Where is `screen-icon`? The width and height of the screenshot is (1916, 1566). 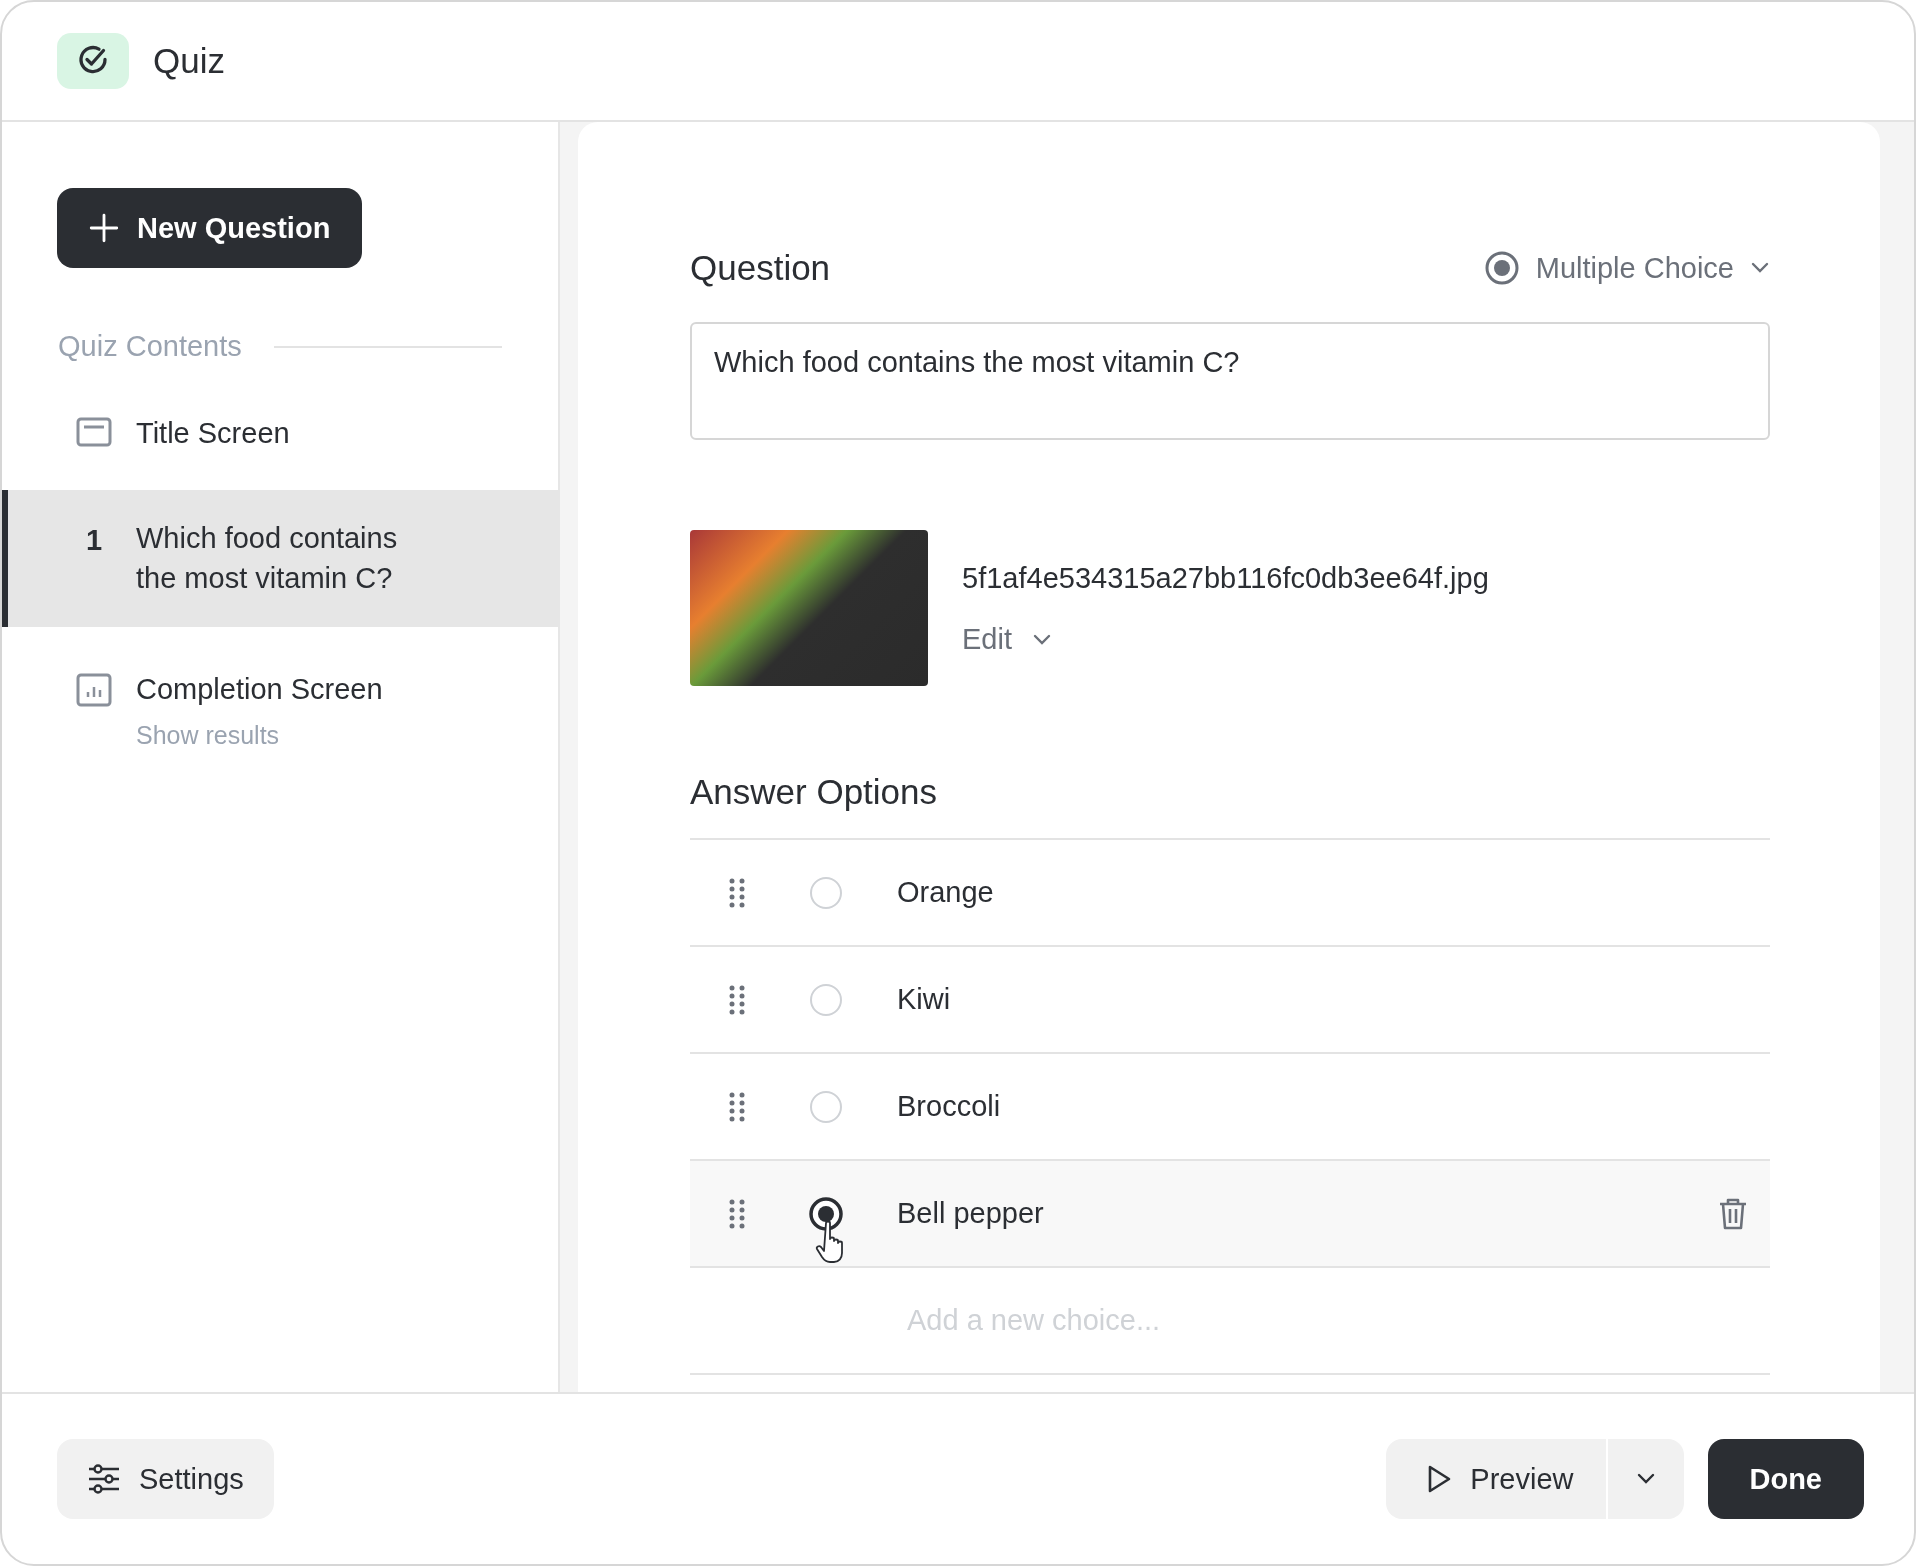 screen-icon is located at coordinates (94, 432).